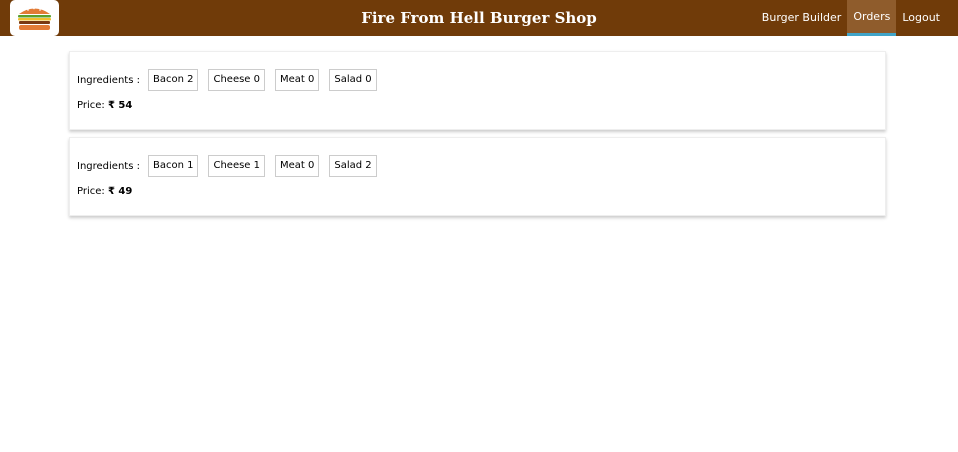 The width and height of the screenshot is (958, 452). I want to click on nav-burger-builder: Burger Builder, so click(802, 18).